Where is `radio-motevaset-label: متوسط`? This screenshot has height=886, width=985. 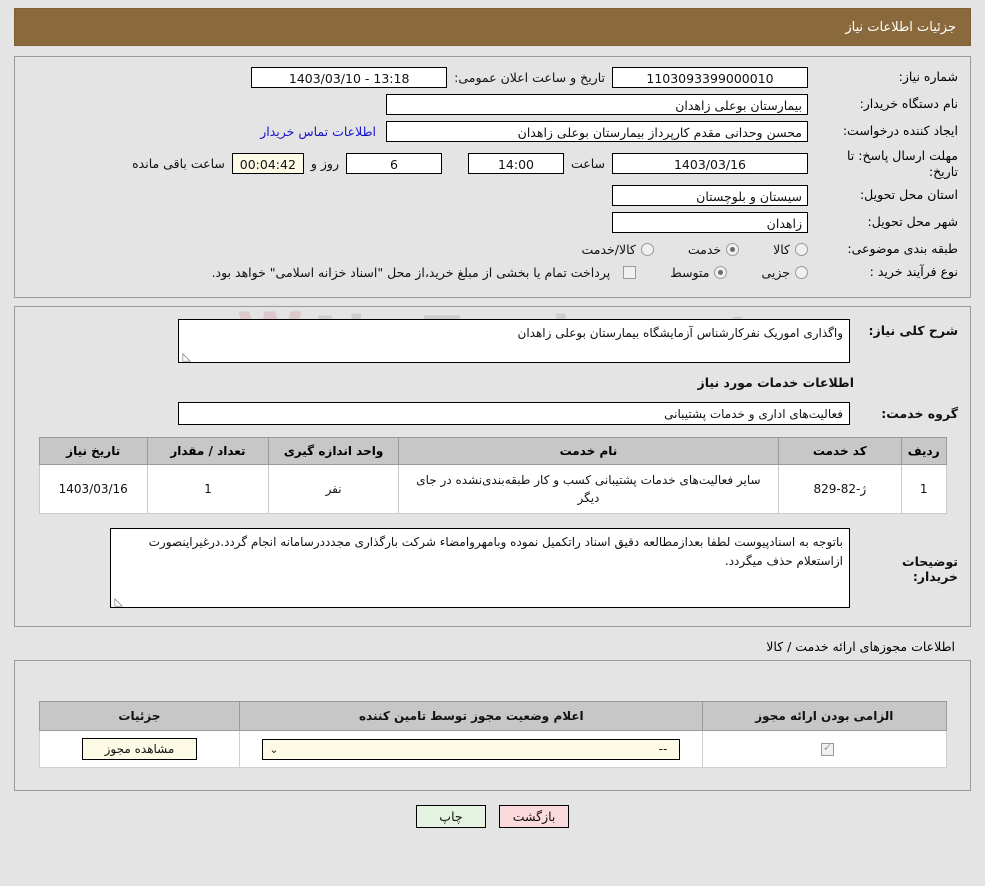
radio-motevaset-label: متوسط is located at coordinates (690, 273).